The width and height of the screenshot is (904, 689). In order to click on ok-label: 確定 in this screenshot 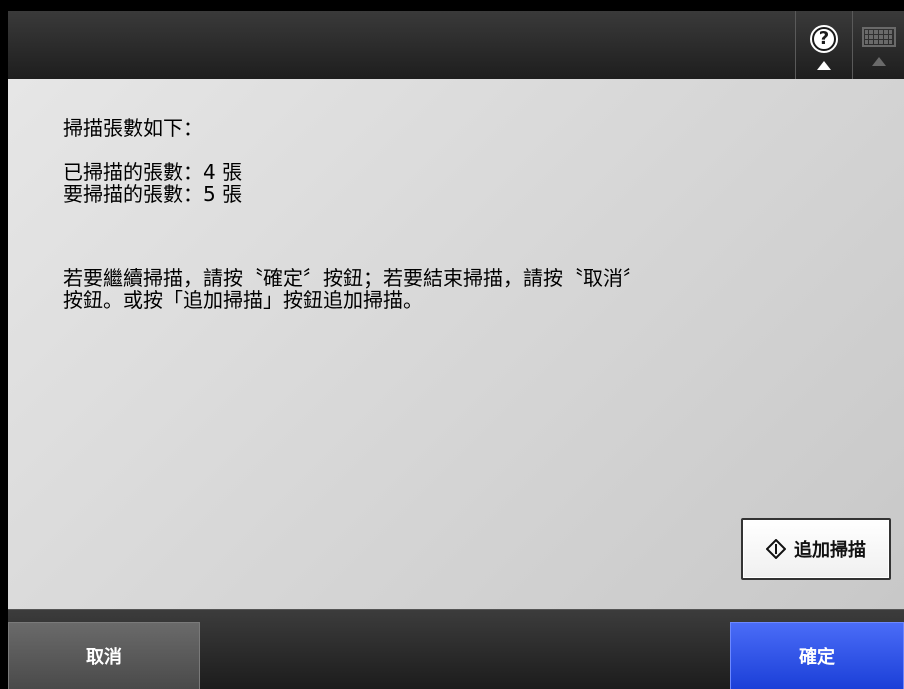, I will do `click(817, 657)`.